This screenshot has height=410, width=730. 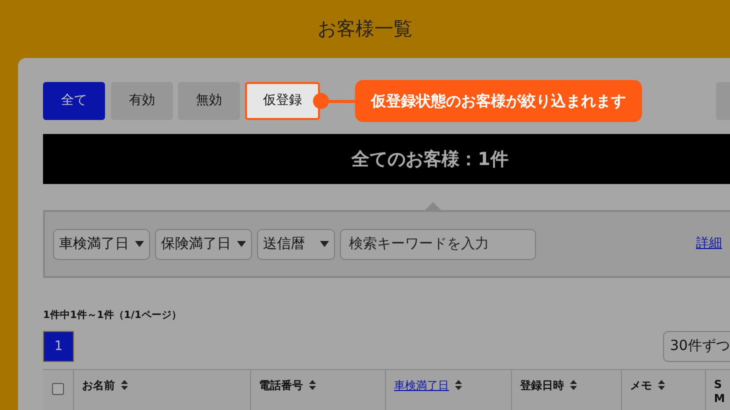 I want to click on filter-tab: 有効, so click(x=142, y=101).